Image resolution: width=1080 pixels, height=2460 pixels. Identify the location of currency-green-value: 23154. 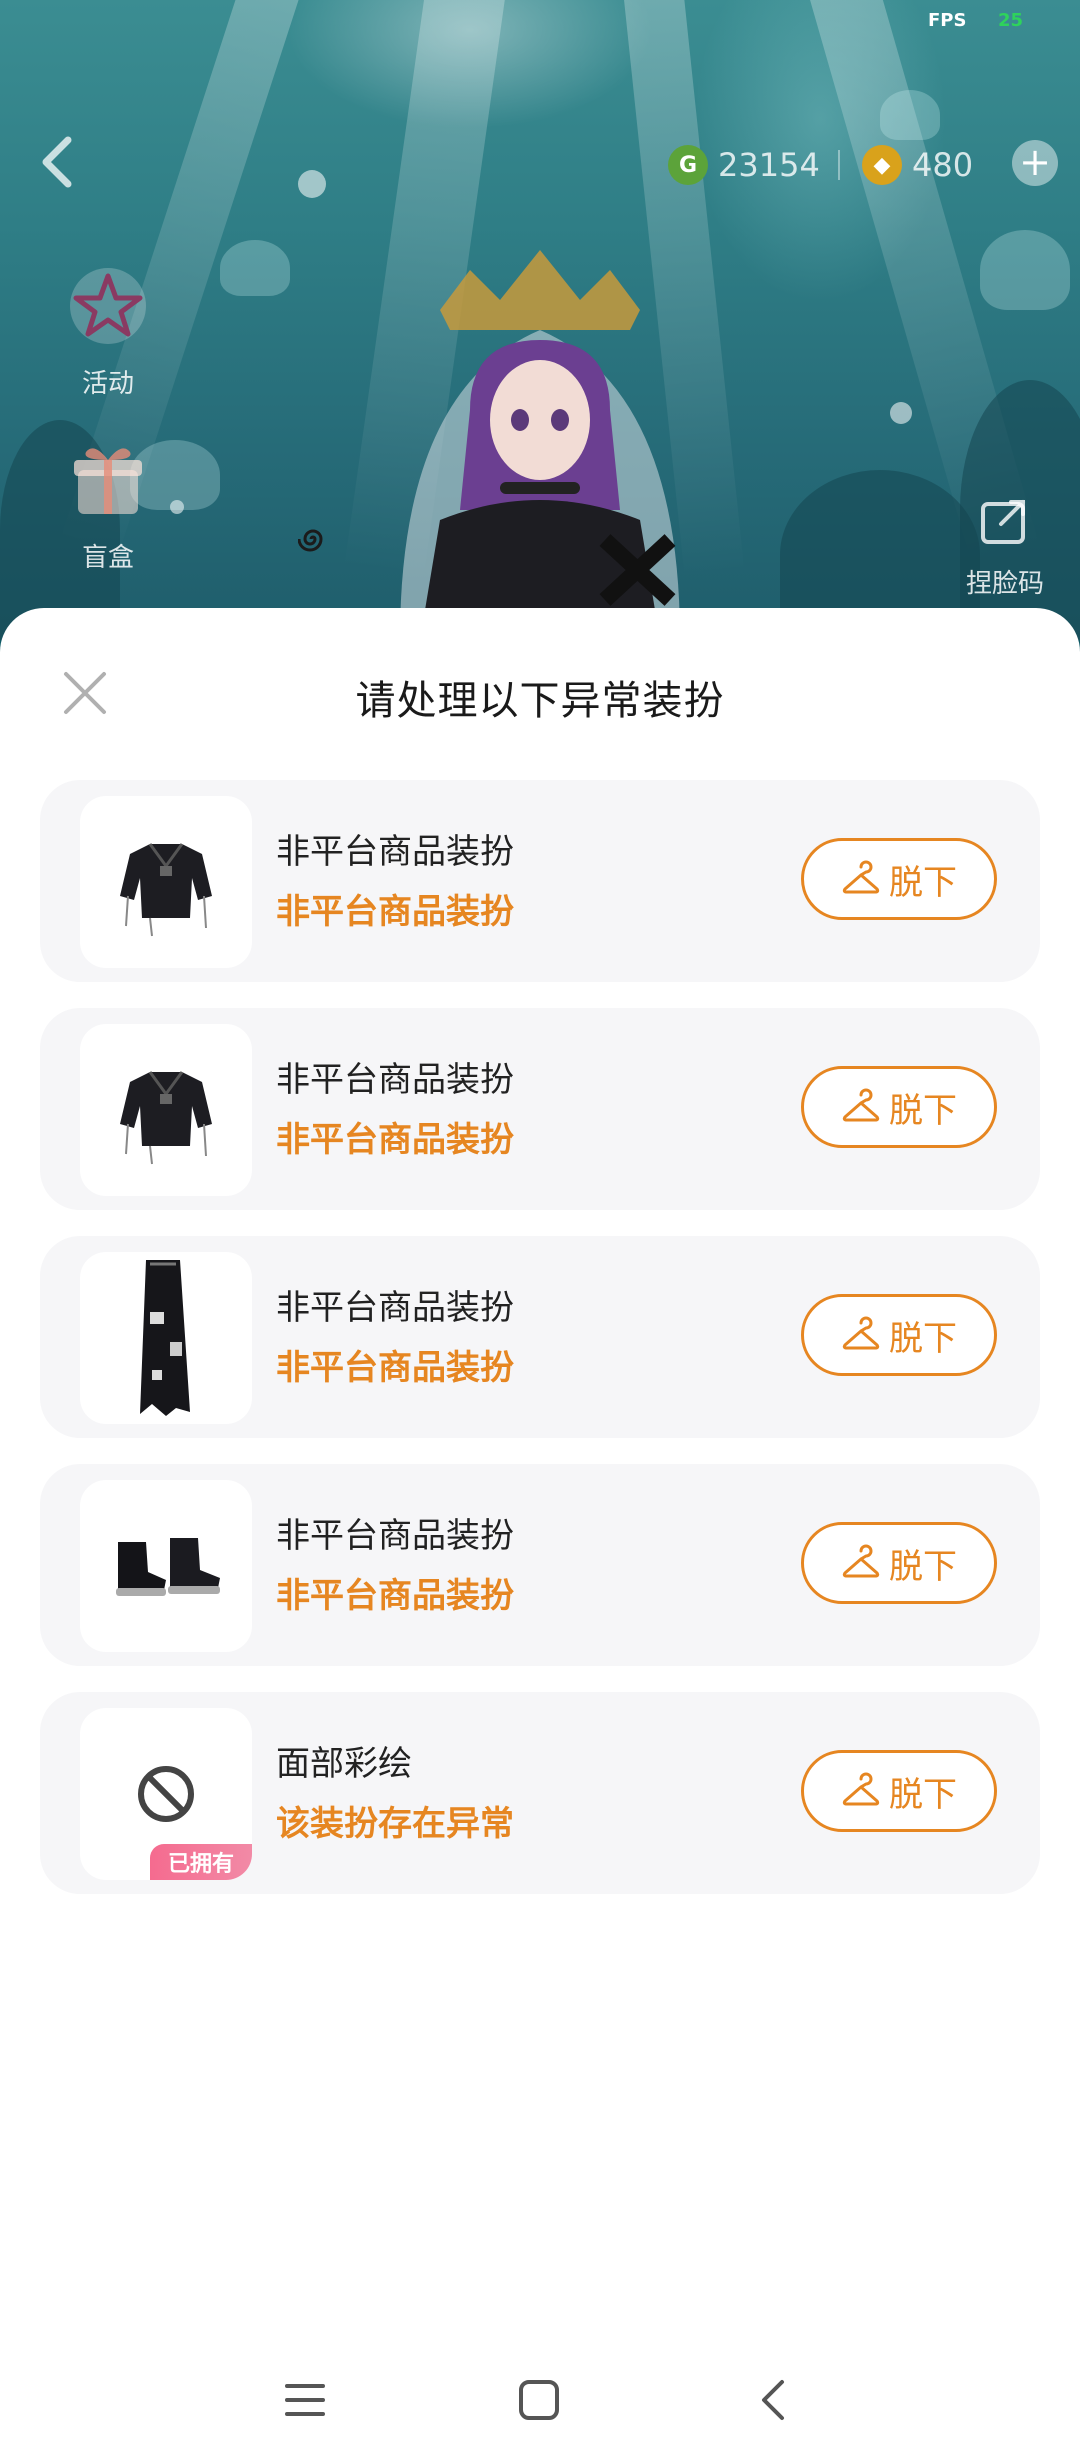
(769, 165).